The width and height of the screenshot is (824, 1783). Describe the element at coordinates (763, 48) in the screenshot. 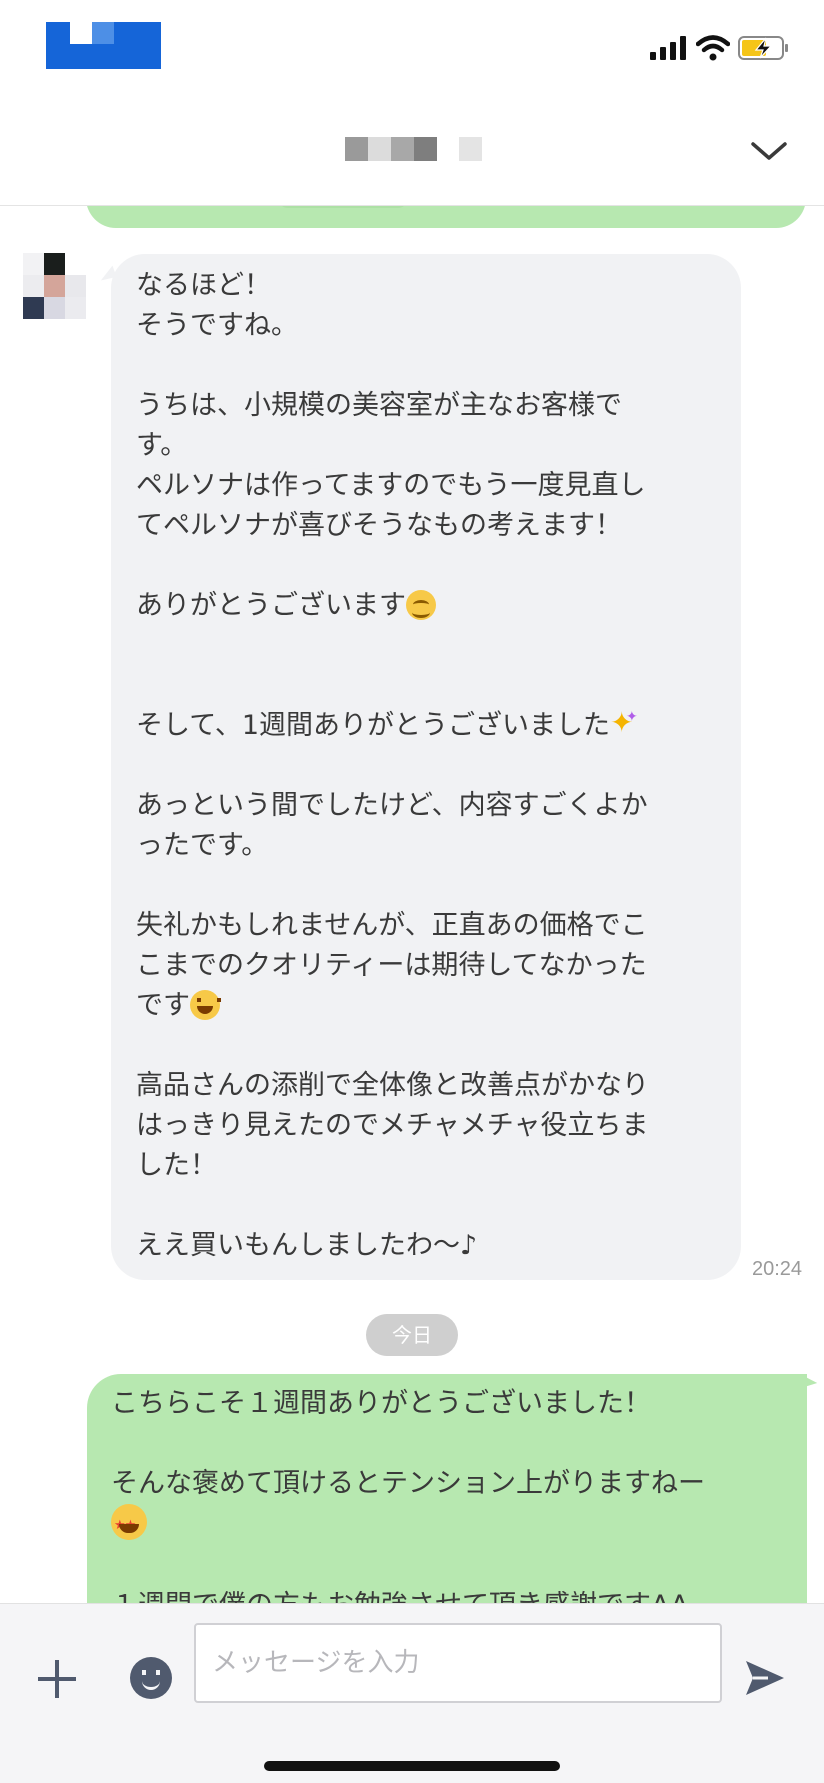

I see `battery-charging-icon` at that location.